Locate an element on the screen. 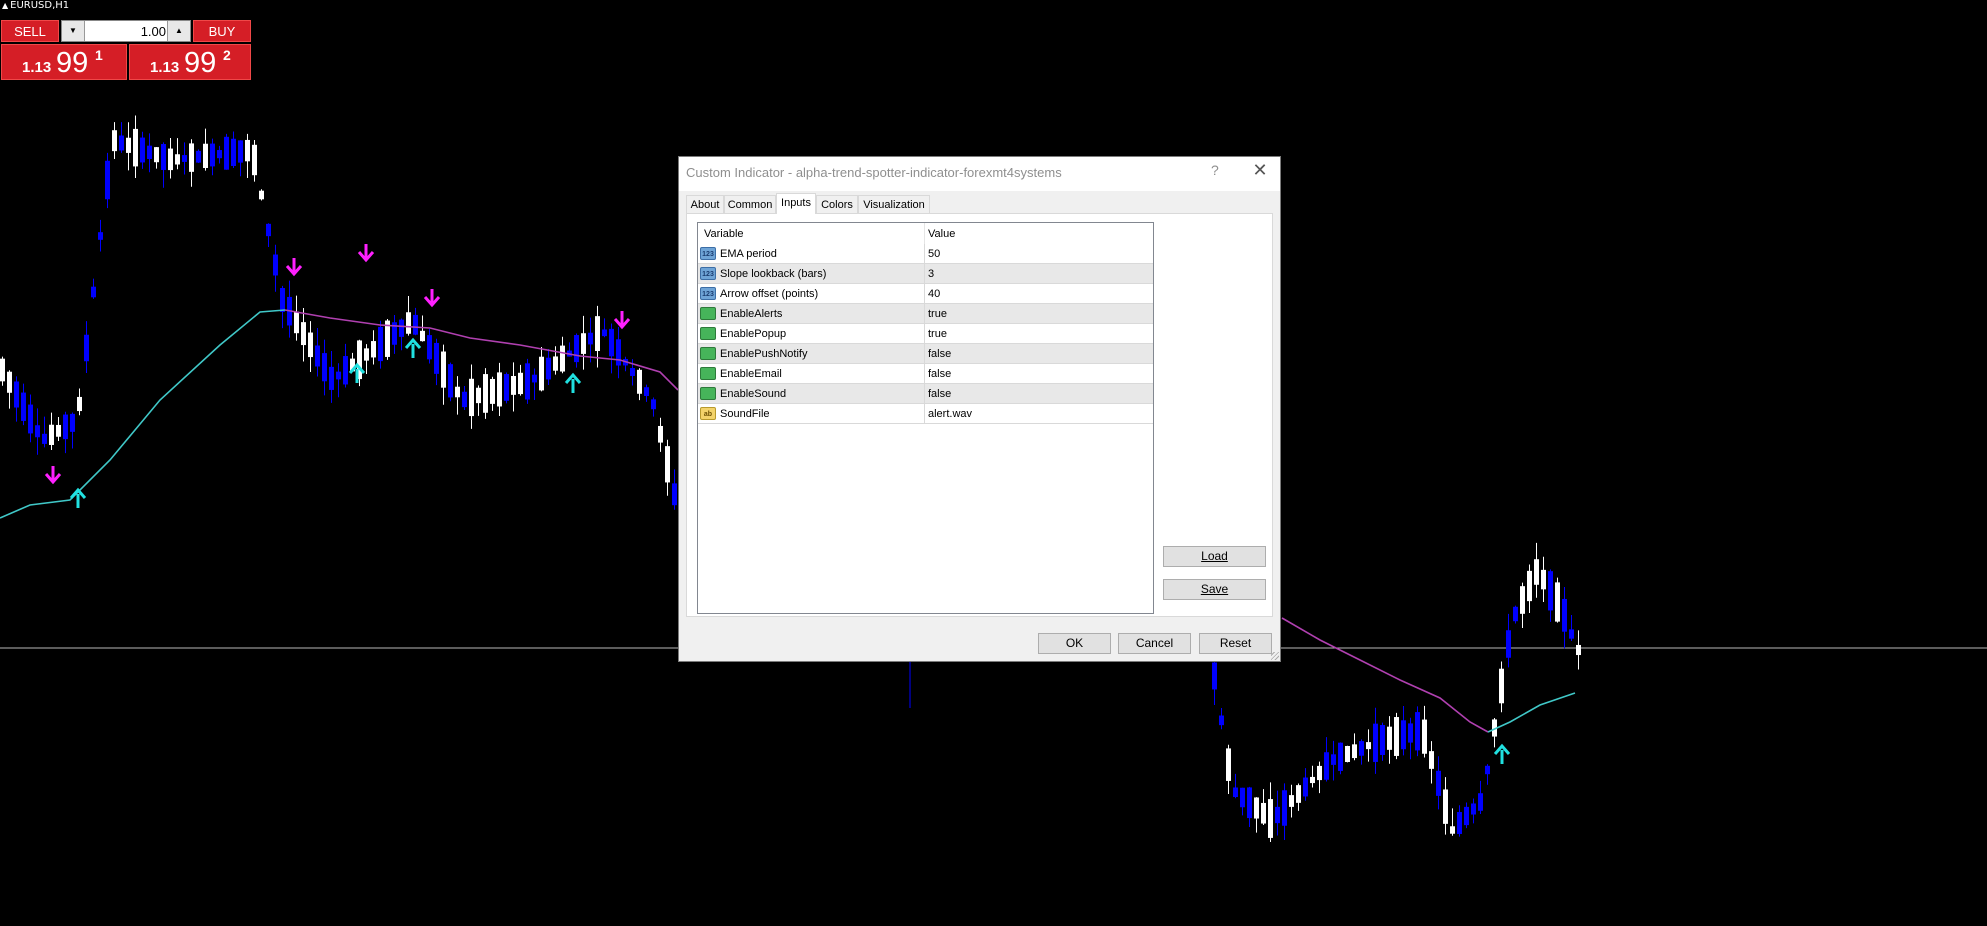 The width and height of the screenshot is (1987, 926). input-row: EnableAlerts true is located at coordinates (925, 314).